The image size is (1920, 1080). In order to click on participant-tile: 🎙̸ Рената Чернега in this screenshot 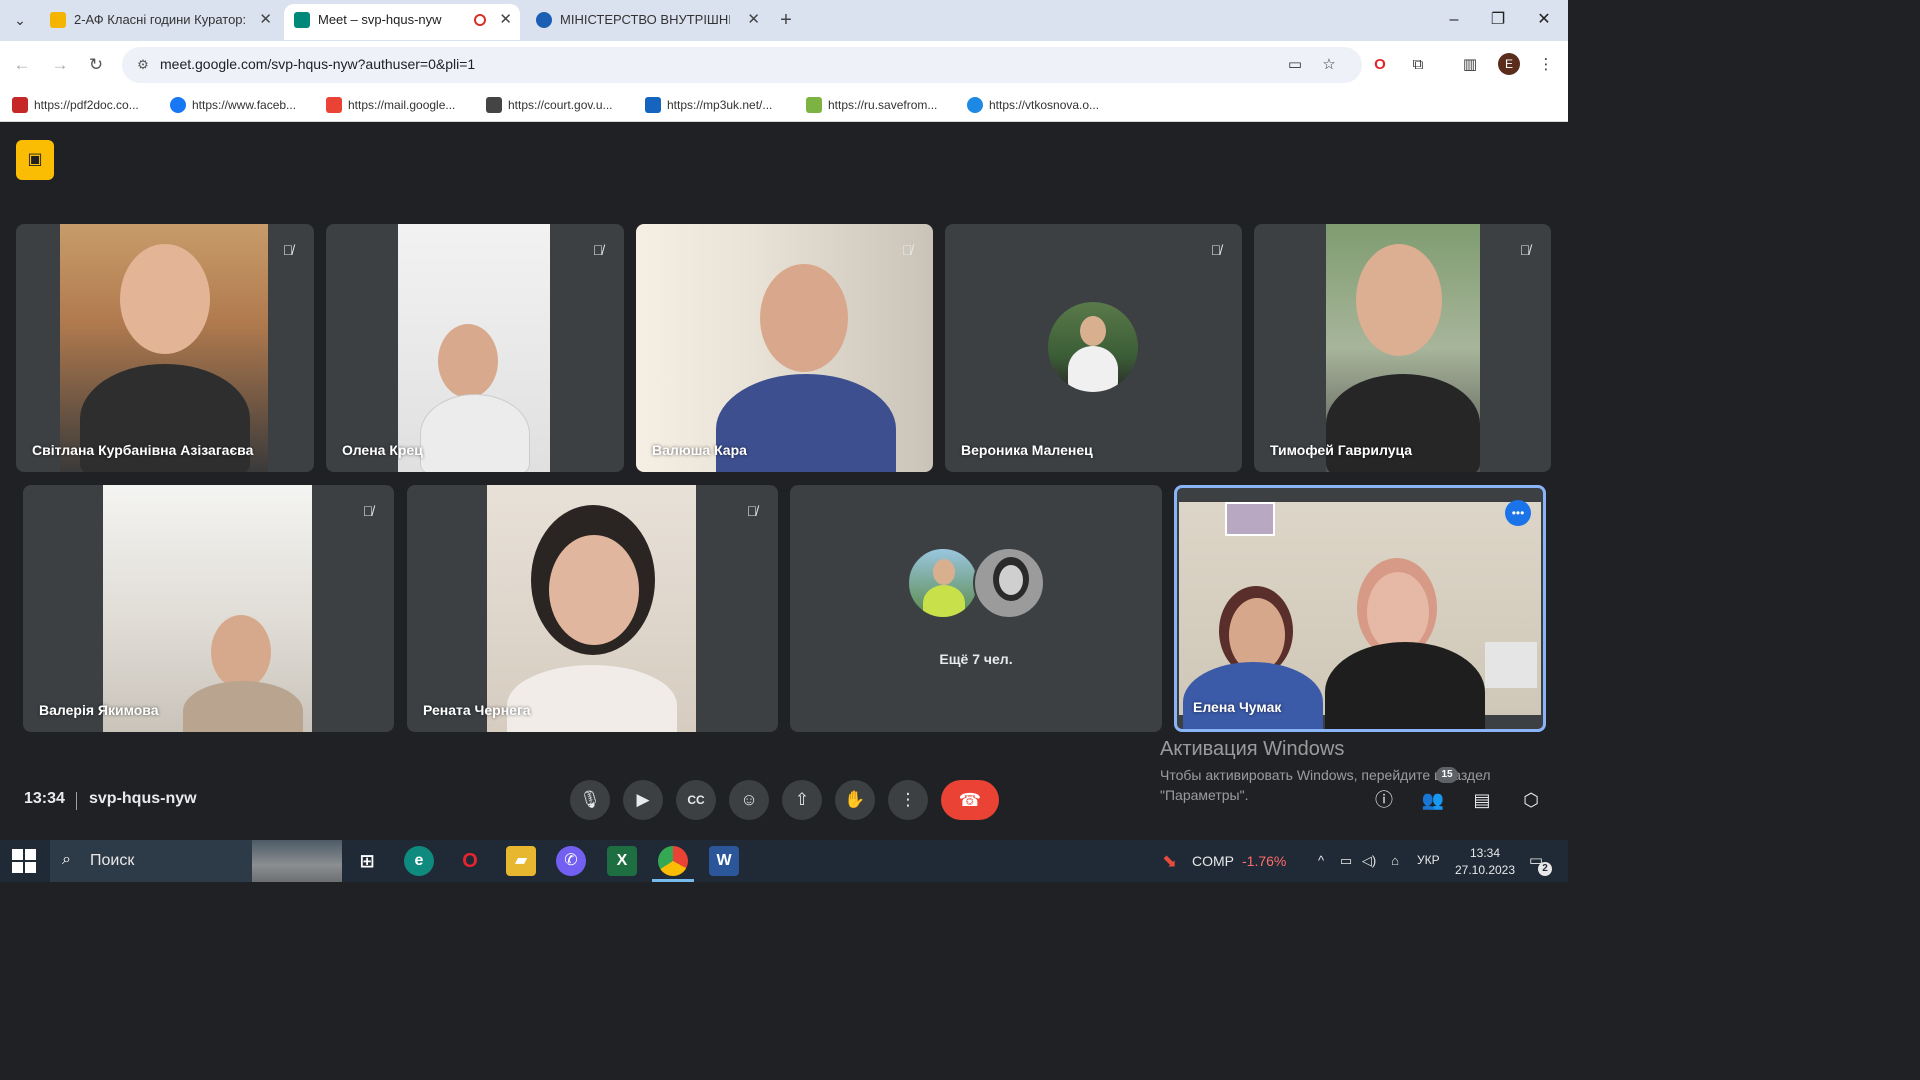, I will do `click(592, 608)`.